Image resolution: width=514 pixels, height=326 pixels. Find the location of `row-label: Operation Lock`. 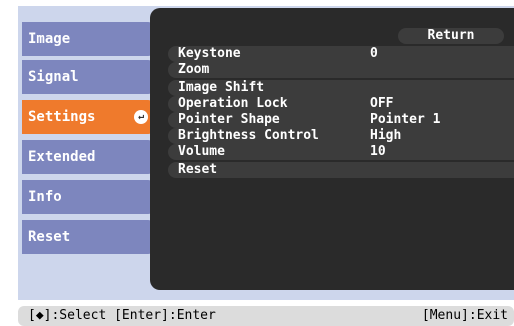

row-label: Operation Lock is located at coordinates (233, 103).